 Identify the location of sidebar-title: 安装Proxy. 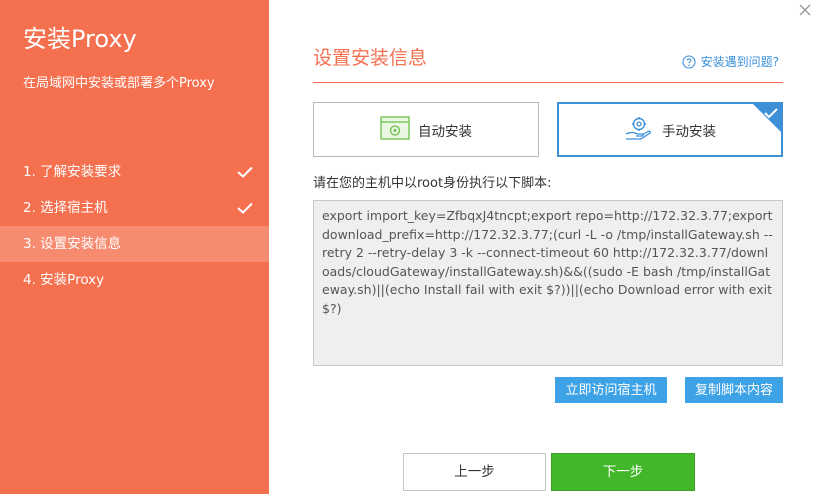
(80, 39).